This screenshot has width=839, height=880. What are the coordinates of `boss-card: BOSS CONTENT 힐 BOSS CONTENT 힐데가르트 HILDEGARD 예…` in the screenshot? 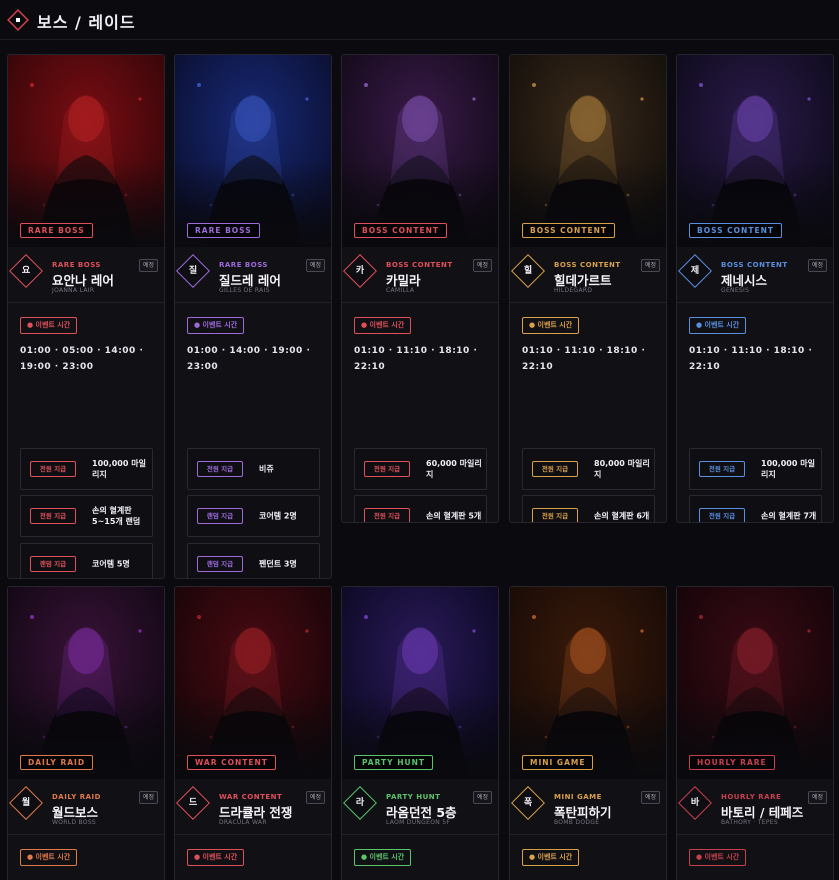 It's located at (588, 288).